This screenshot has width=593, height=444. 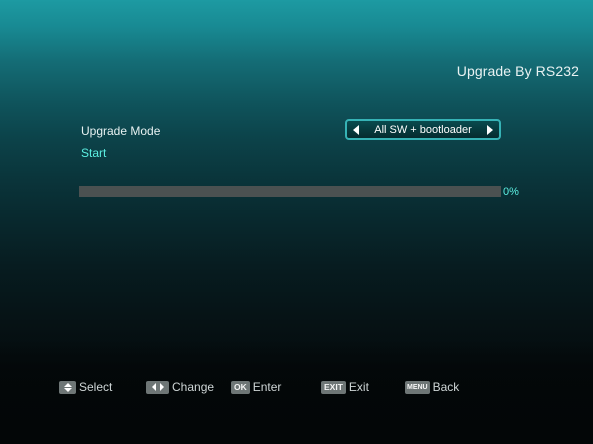 I want to click on hint-back: MENU Back, so click(x=432, y=387).